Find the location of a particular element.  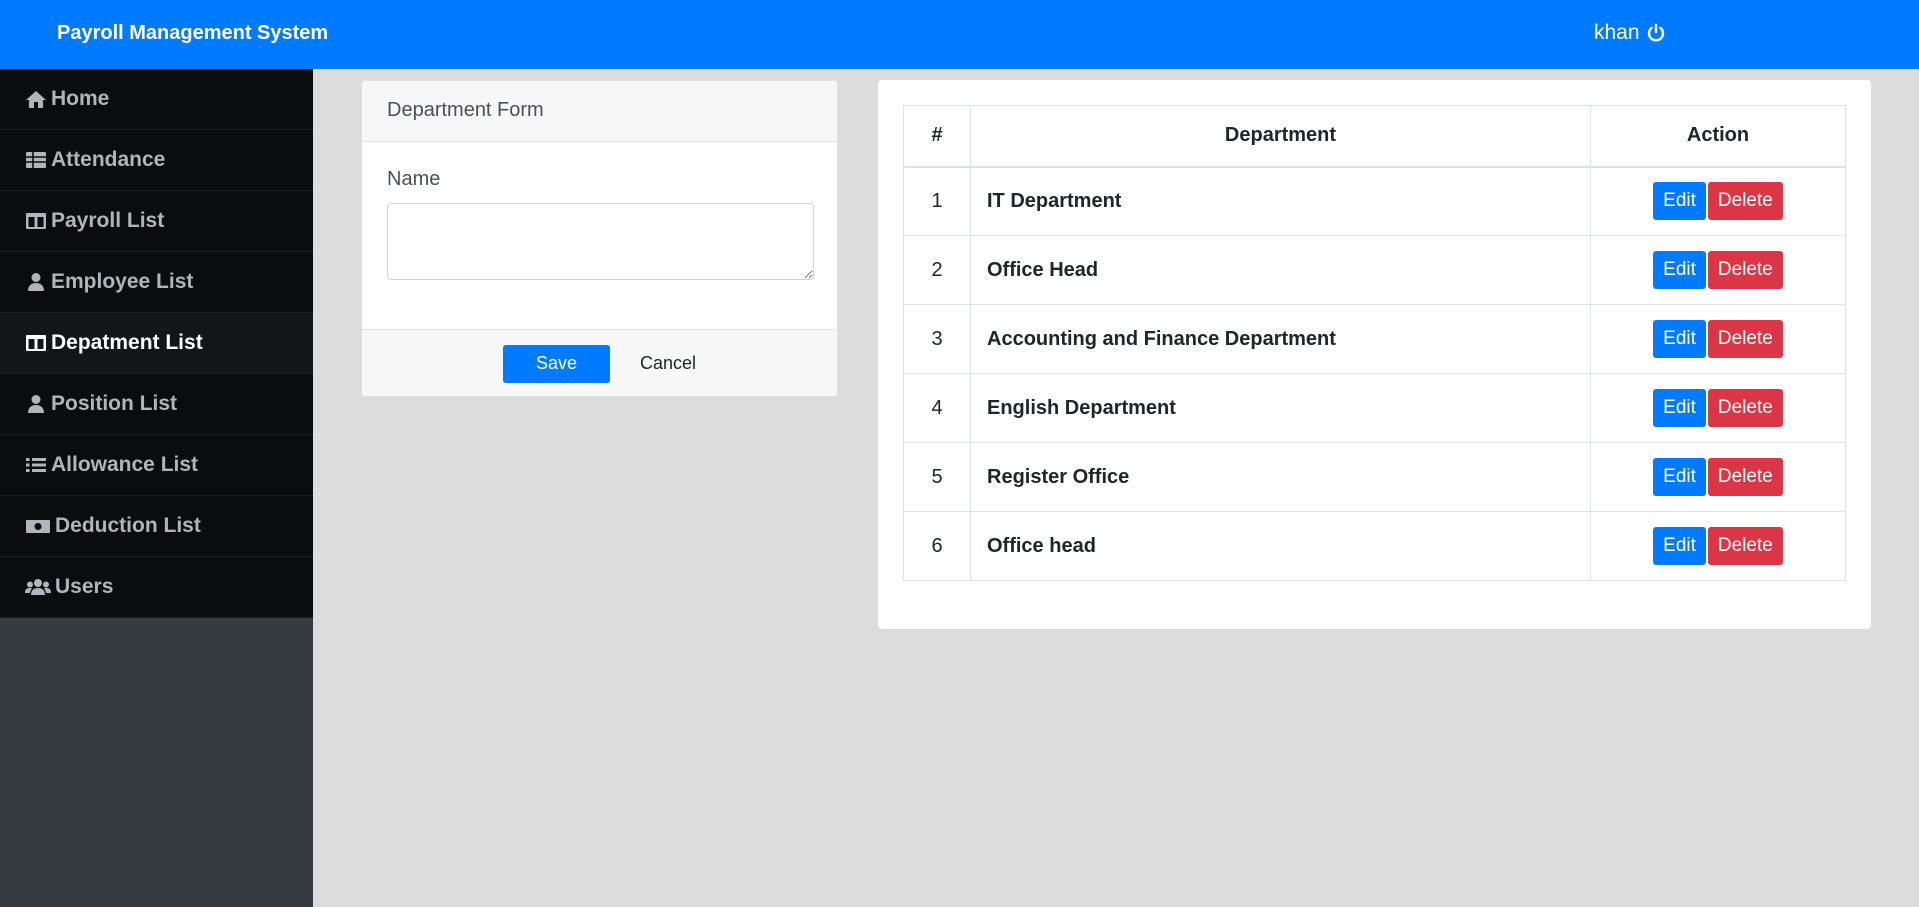

sidebar-item-label: Position List is located at coordinates (114, 403).